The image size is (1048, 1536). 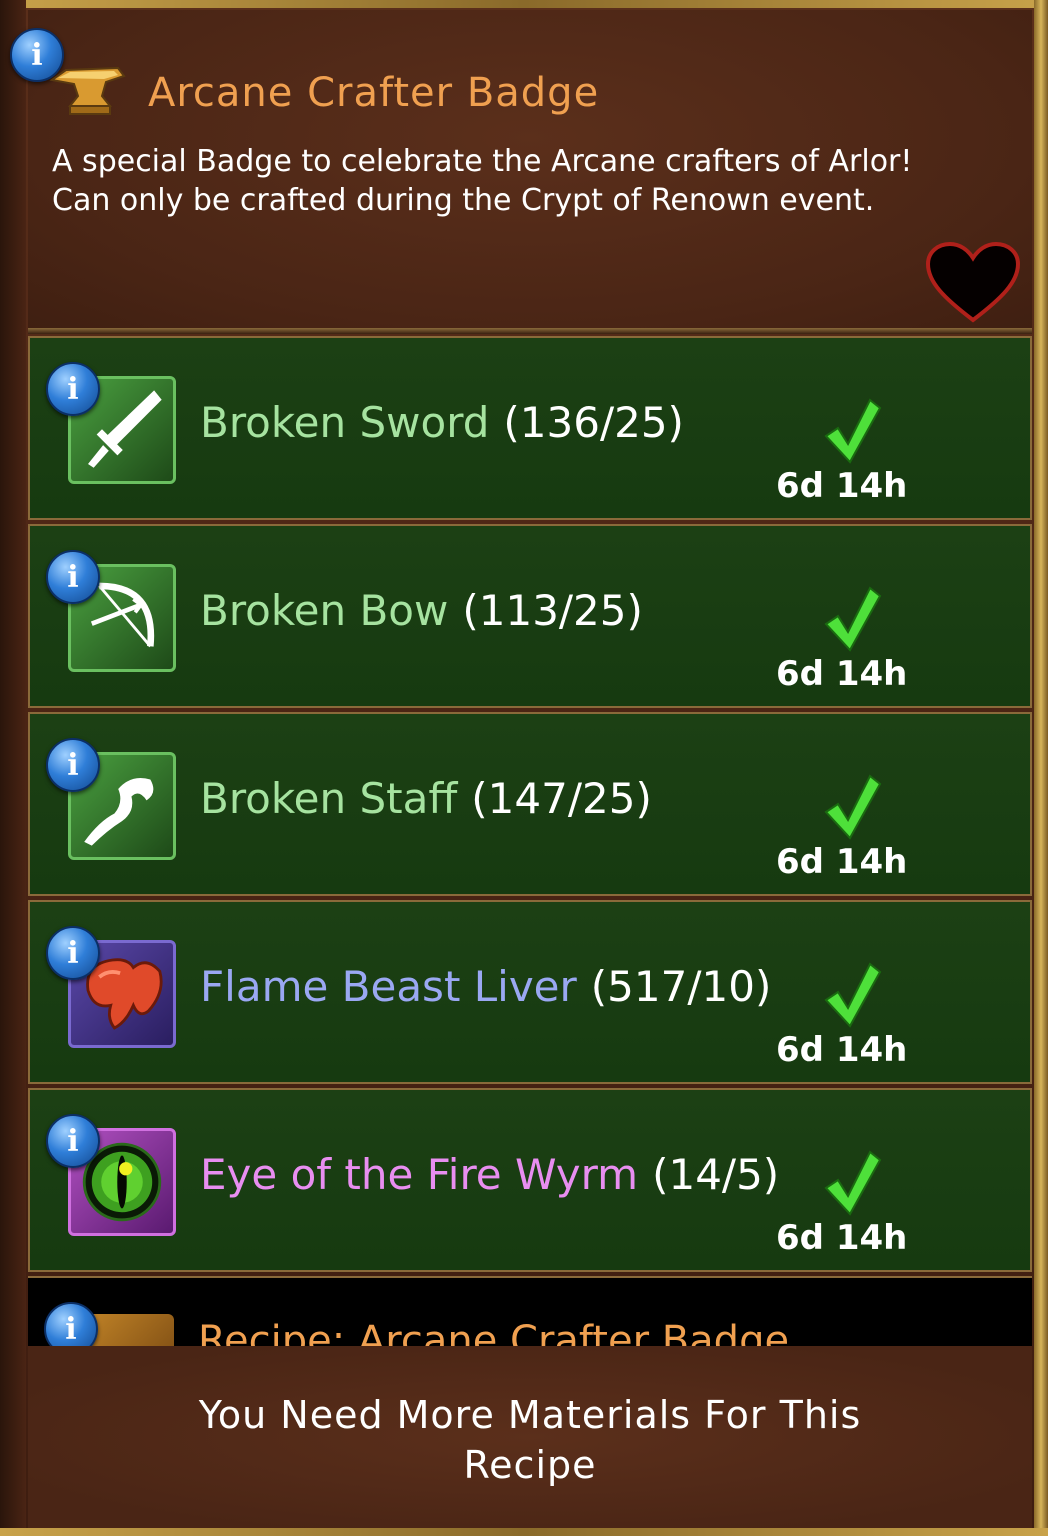 What do you see at coordinates (329, 798) in the screenshot?
I see `material-name: Broken Staff` at bounding box center [329, 798].